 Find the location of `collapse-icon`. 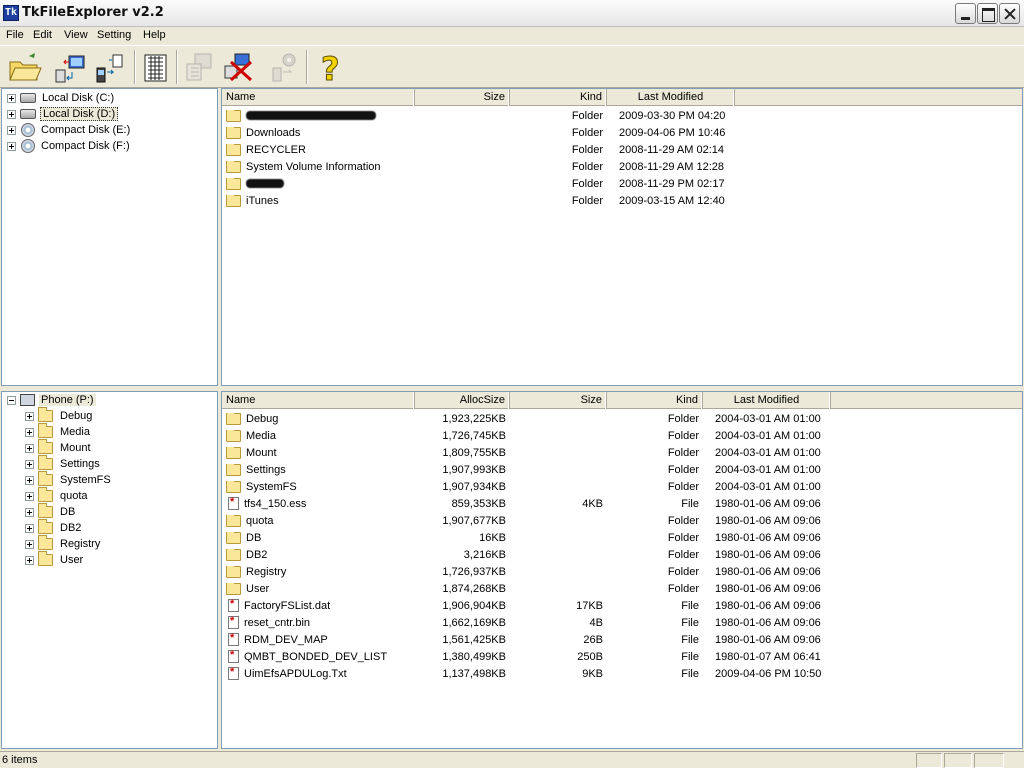

collapse-icon is located at coordinates (11, 400).